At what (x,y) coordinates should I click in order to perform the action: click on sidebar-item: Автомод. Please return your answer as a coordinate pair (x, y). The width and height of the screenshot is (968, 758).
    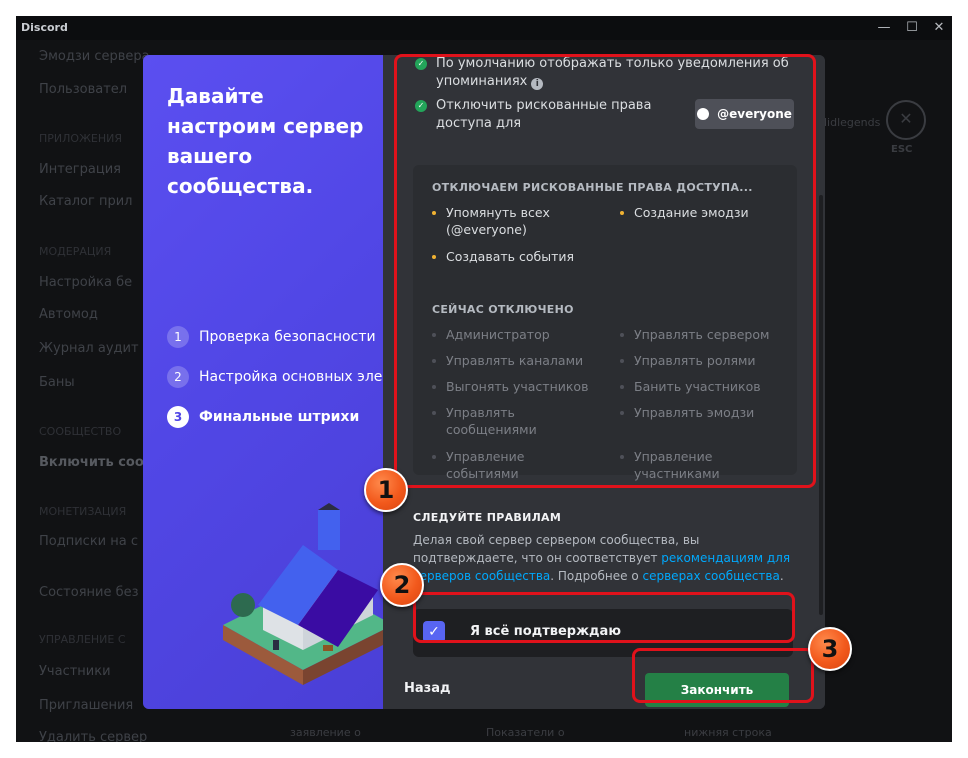
    Looking at the image, I should click on (68, 314).